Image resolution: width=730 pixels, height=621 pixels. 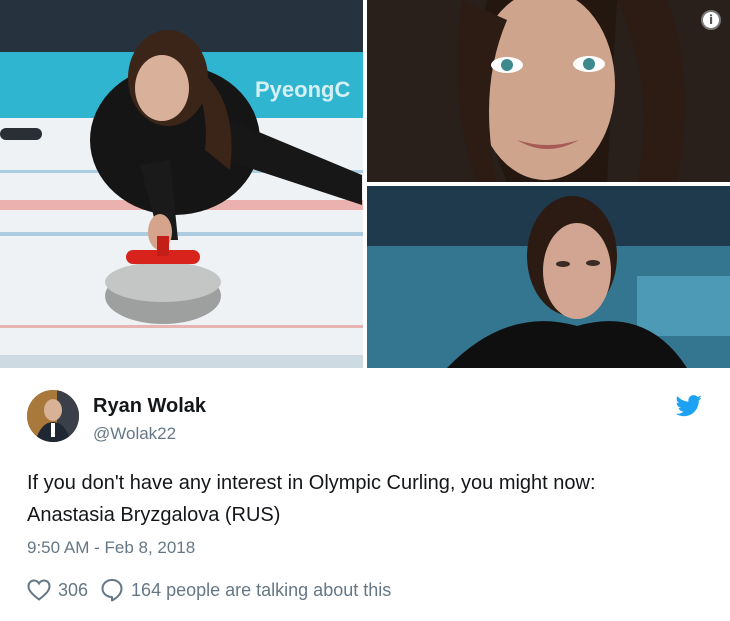 I want to click on tweet-actions: 306 164 people are talking about this, so click(x=209, y=590).